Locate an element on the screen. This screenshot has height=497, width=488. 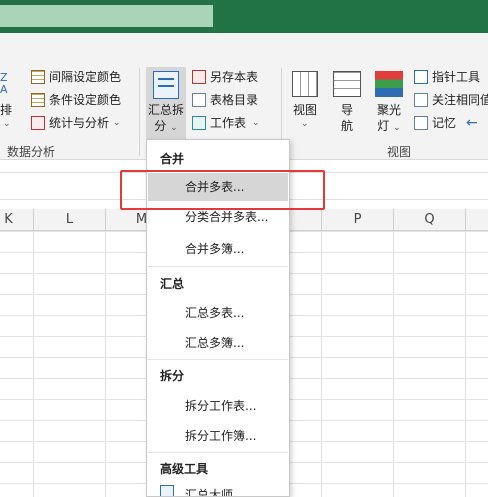
view-button: 视图 ⌄ is located at coordinates (305, 104).